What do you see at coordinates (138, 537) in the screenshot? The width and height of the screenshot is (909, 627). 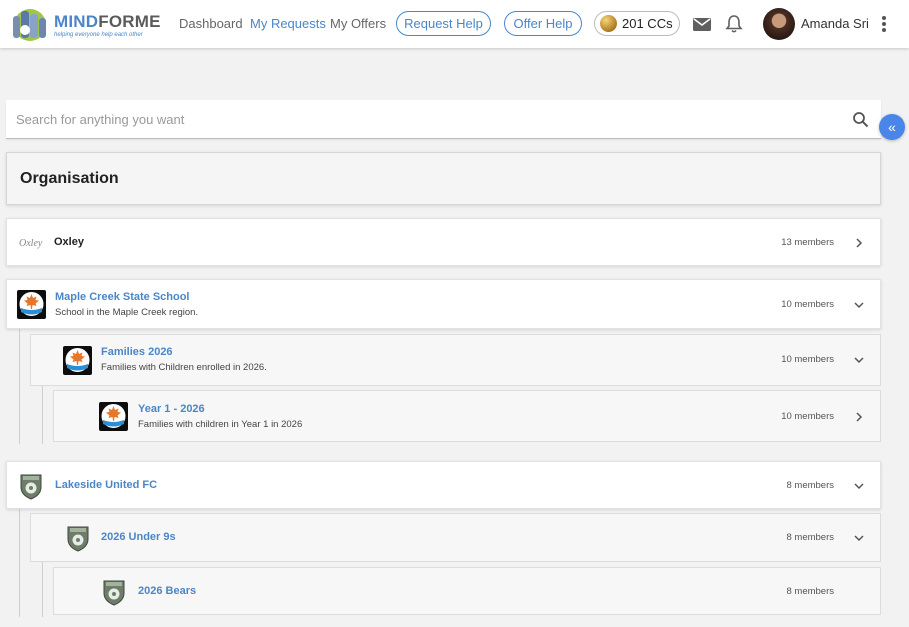 I see `org-name: 2026 Under 9s` at bounding box center [138, 537].